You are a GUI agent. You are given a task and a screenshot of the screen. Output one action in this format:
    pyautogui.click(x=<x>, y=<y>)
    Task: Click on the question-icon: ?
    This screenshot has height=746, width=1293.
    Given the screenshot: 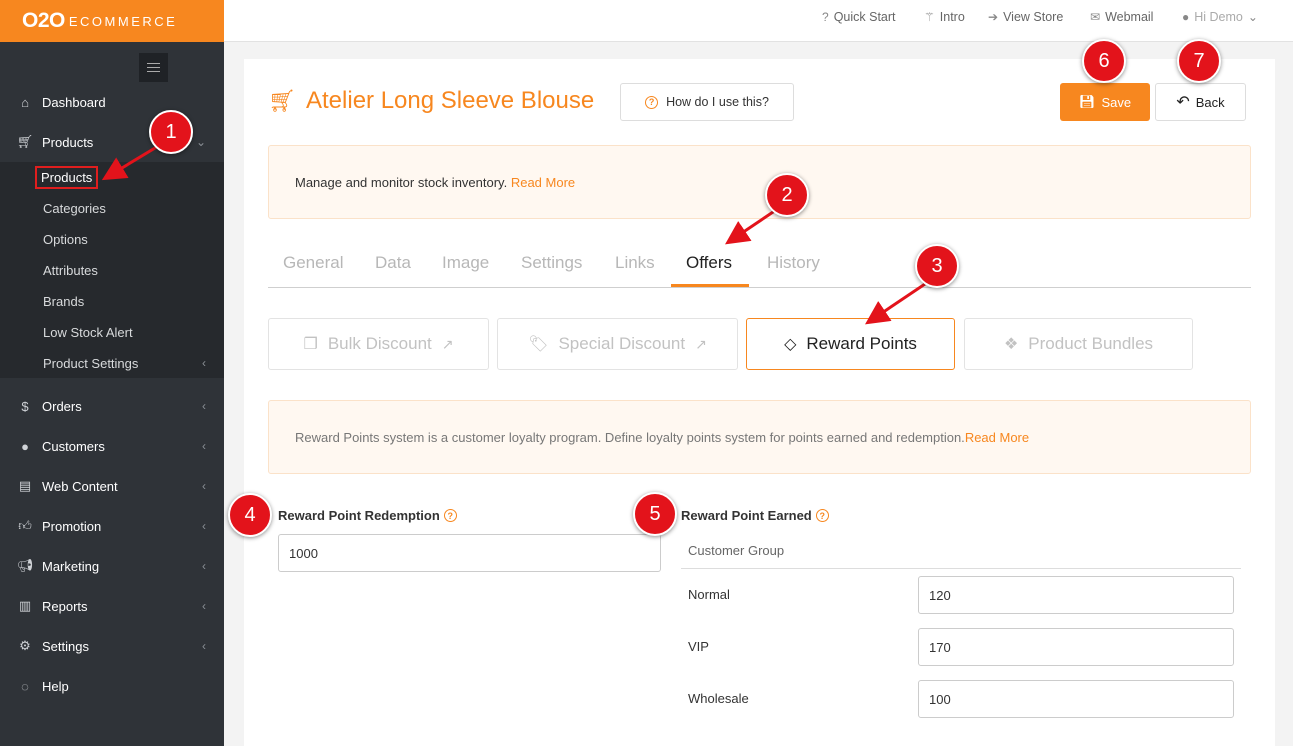 What is the action you would take?
    pyautogui.click(x=825, y=17)
    